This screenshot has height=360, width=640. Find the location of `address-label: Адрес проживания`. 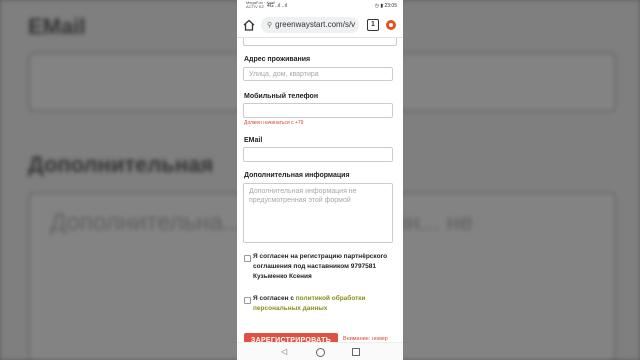

address-label: Адрес проживания is located at coordinates (277, 59).